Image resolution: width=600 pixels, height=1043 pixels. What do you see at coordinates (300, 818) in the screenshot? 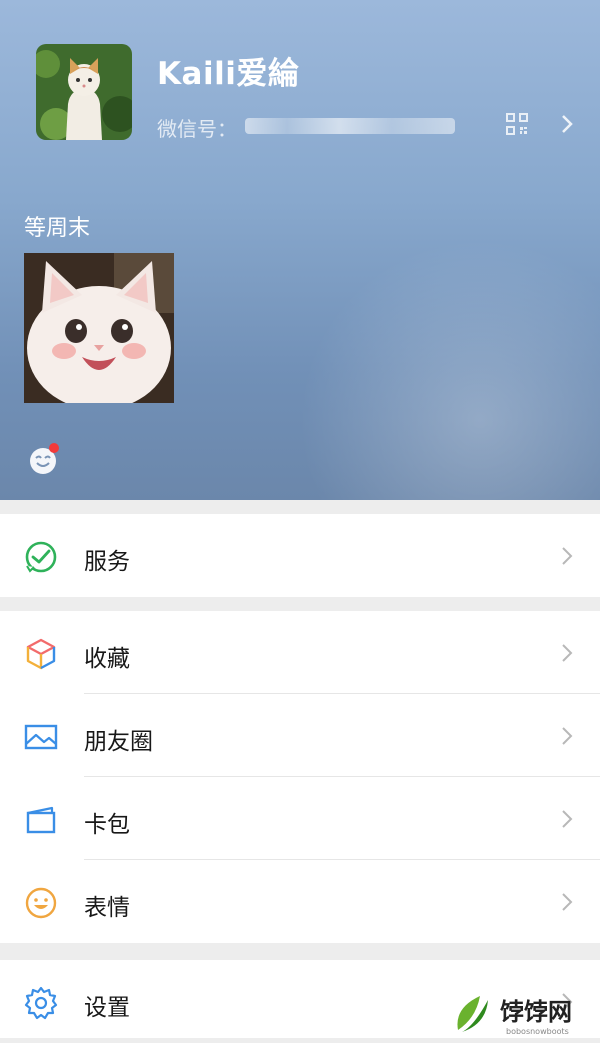
I see `menu-item-cards: 卡包` at bounding box center [300, 818].